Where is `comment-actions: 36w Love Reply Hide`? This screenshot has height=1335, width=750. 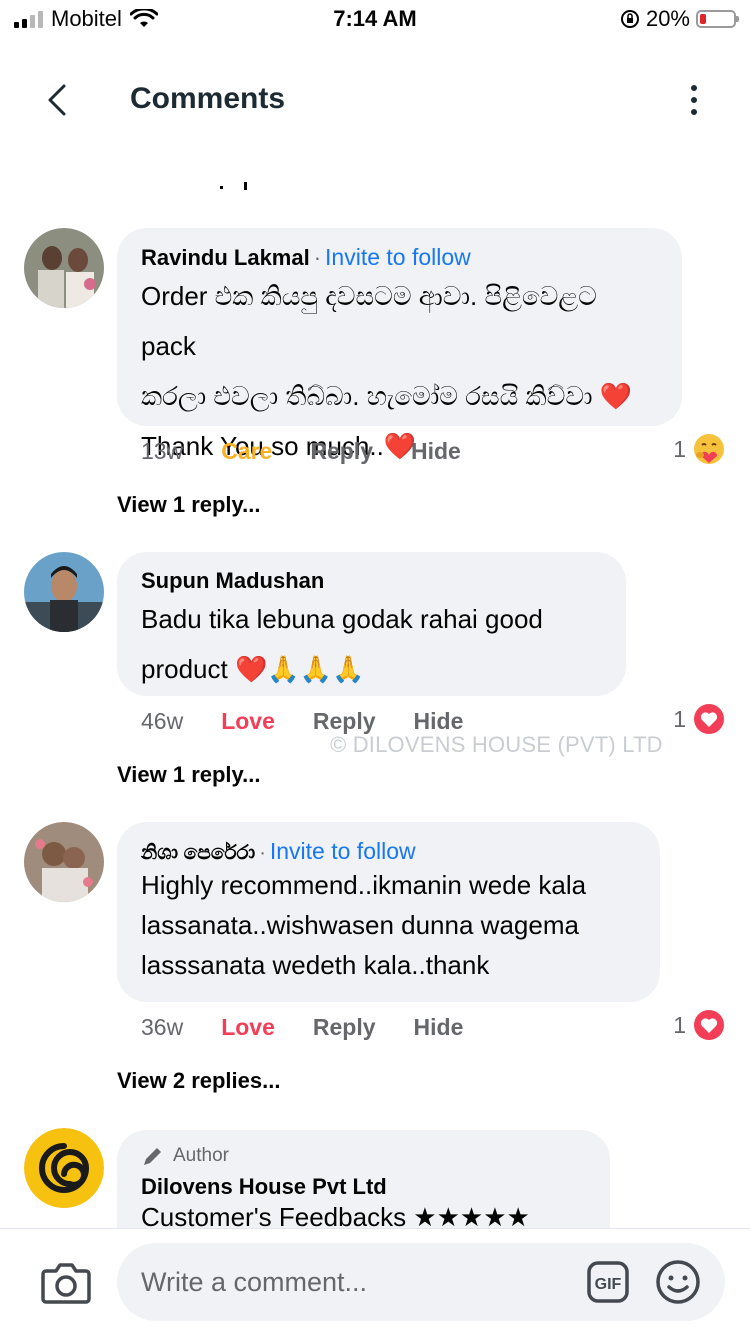
comment-actions: 36w Love Reply Hide is located at coordinates (321, 1027).